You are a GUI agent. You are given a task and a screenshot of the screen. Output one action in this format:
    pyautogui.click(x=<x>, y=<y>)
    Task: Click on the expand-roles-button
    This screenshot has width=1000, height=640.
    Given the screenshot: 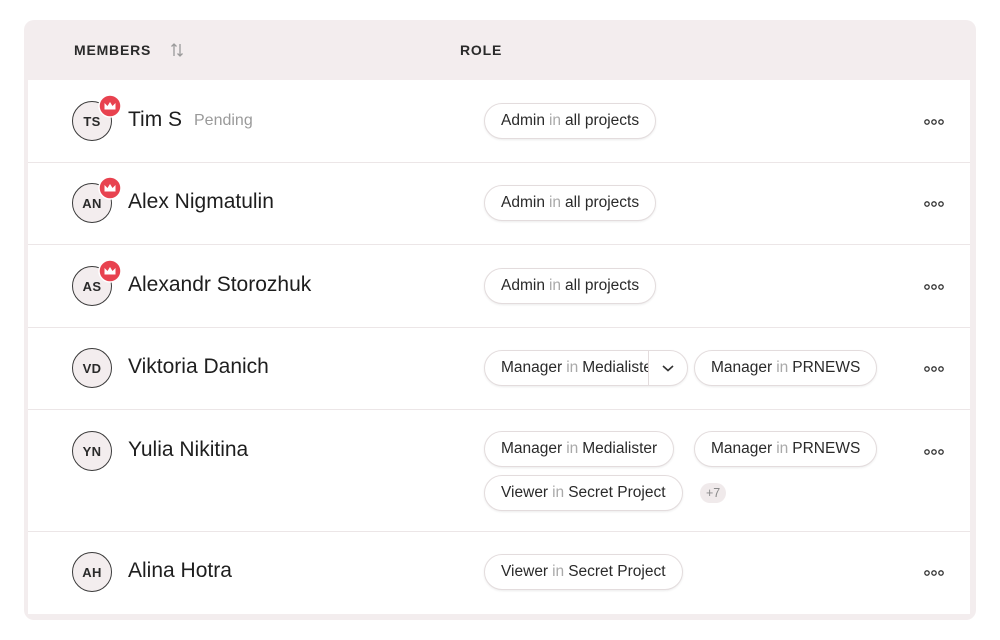 What is the action you would take?
    pyautogui.click(x=667, y=368)
    